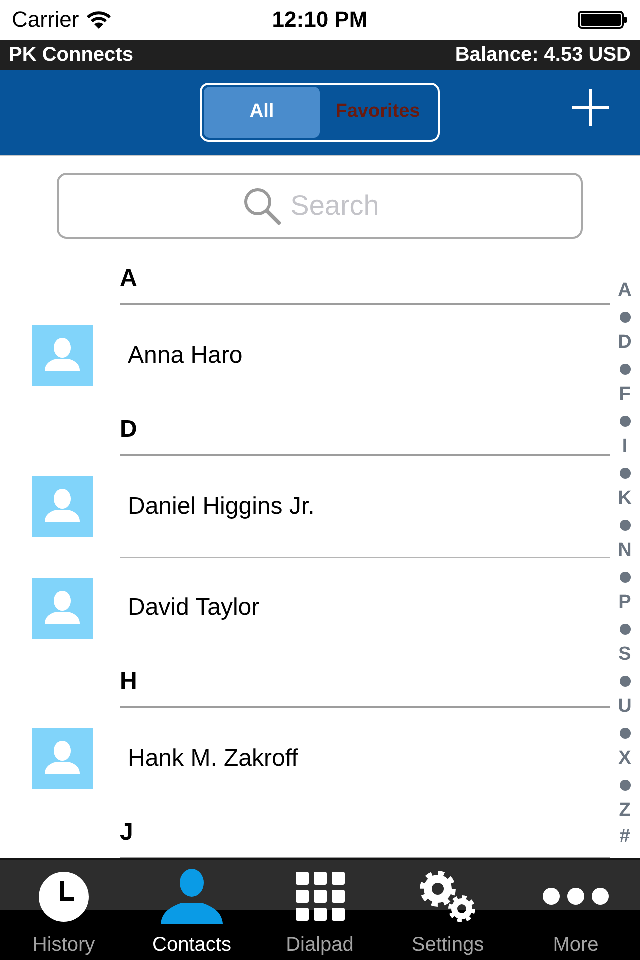  What do you see at coordinates (221, 507) in the screenshot?
I see `contact-name: Daniel Higgins Jr.` at bounding box center [221, 507].